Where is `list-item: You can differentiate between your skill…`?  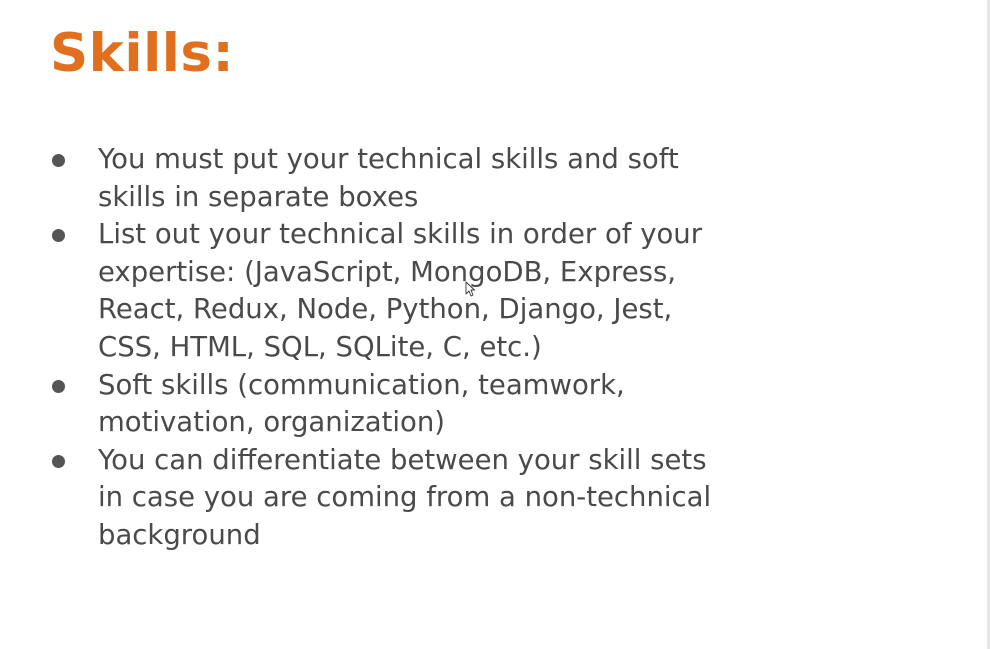
list-item: You can differentiate between your skill… is located at coordinates (395, 498).